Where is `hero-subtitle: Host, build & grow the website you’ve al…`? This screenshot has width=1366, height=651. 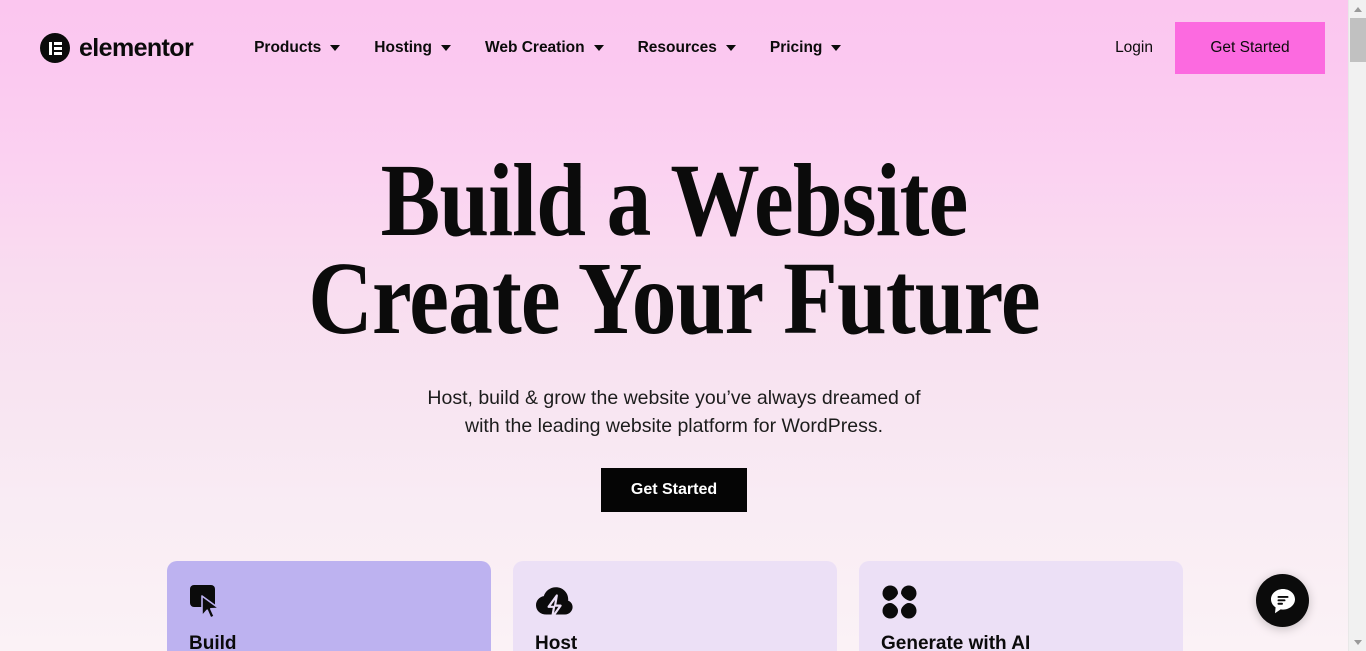 hero-subtitle: Host, build & grow the website you’ve al… is located at coordinates (674, 412).